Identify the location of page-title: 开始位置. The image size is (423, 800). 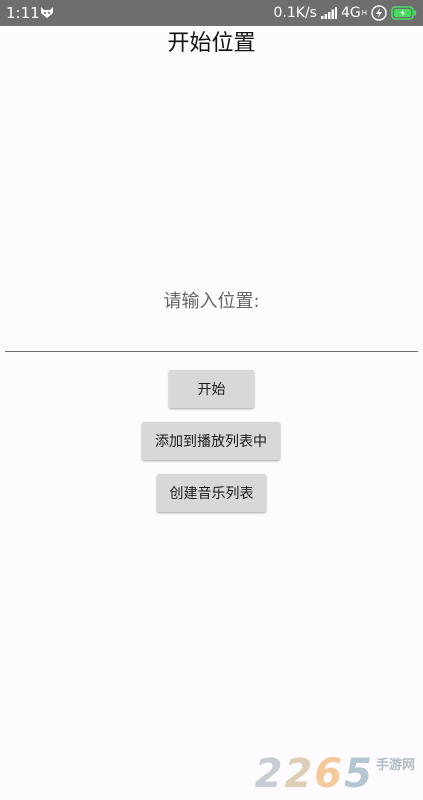
(211, 43).